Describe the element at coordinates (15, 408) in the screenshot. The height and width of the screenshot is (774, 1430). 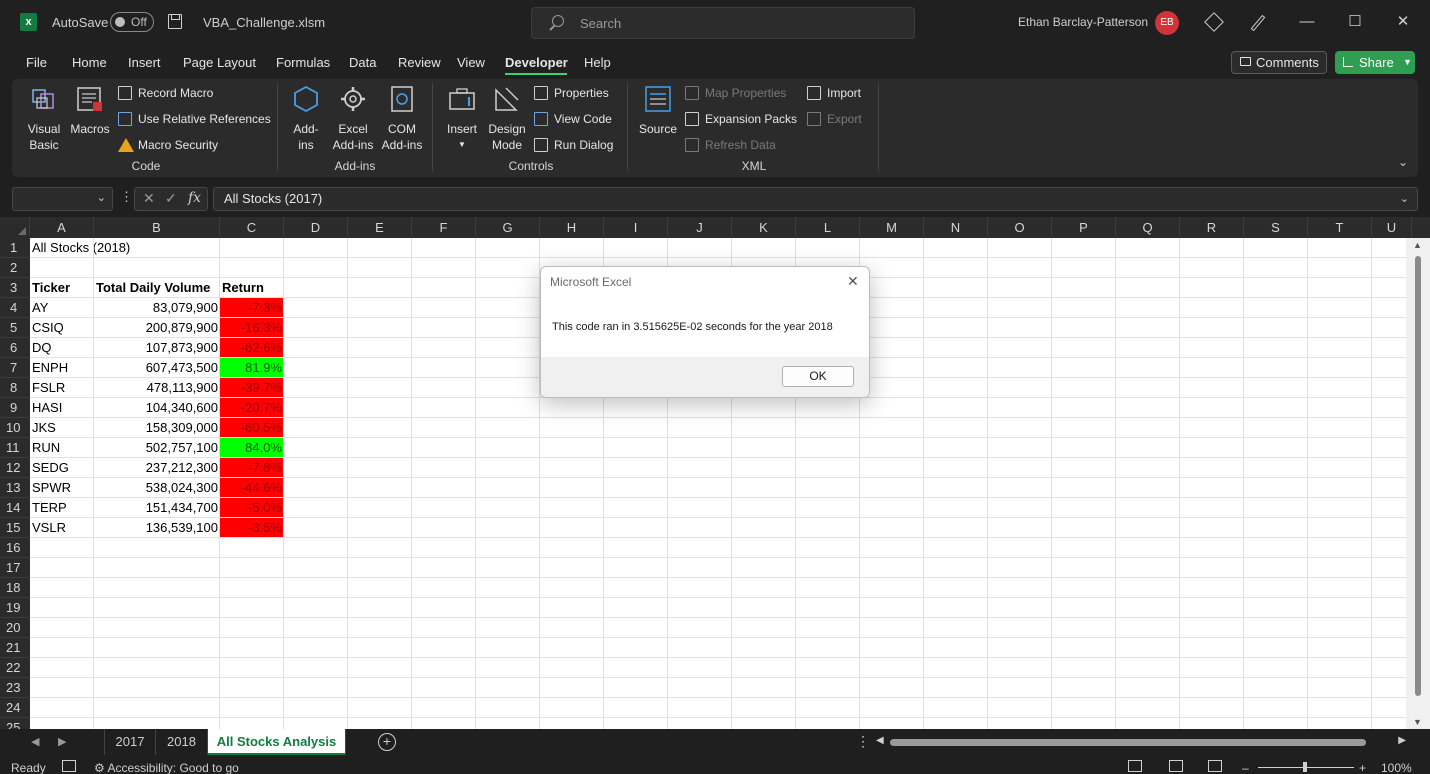
I see `row-header-9: 9` at that location.